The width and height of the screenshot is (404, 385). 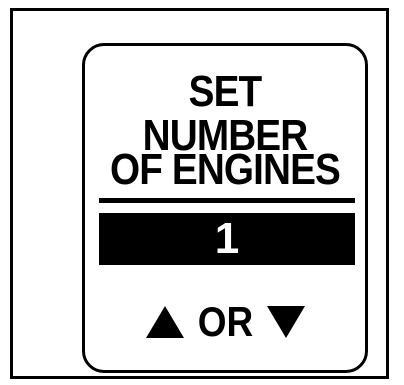 What do you see at coordinates (227, 200) in the screenshot?
I see `title-divider` at bounding box center [227, 200].